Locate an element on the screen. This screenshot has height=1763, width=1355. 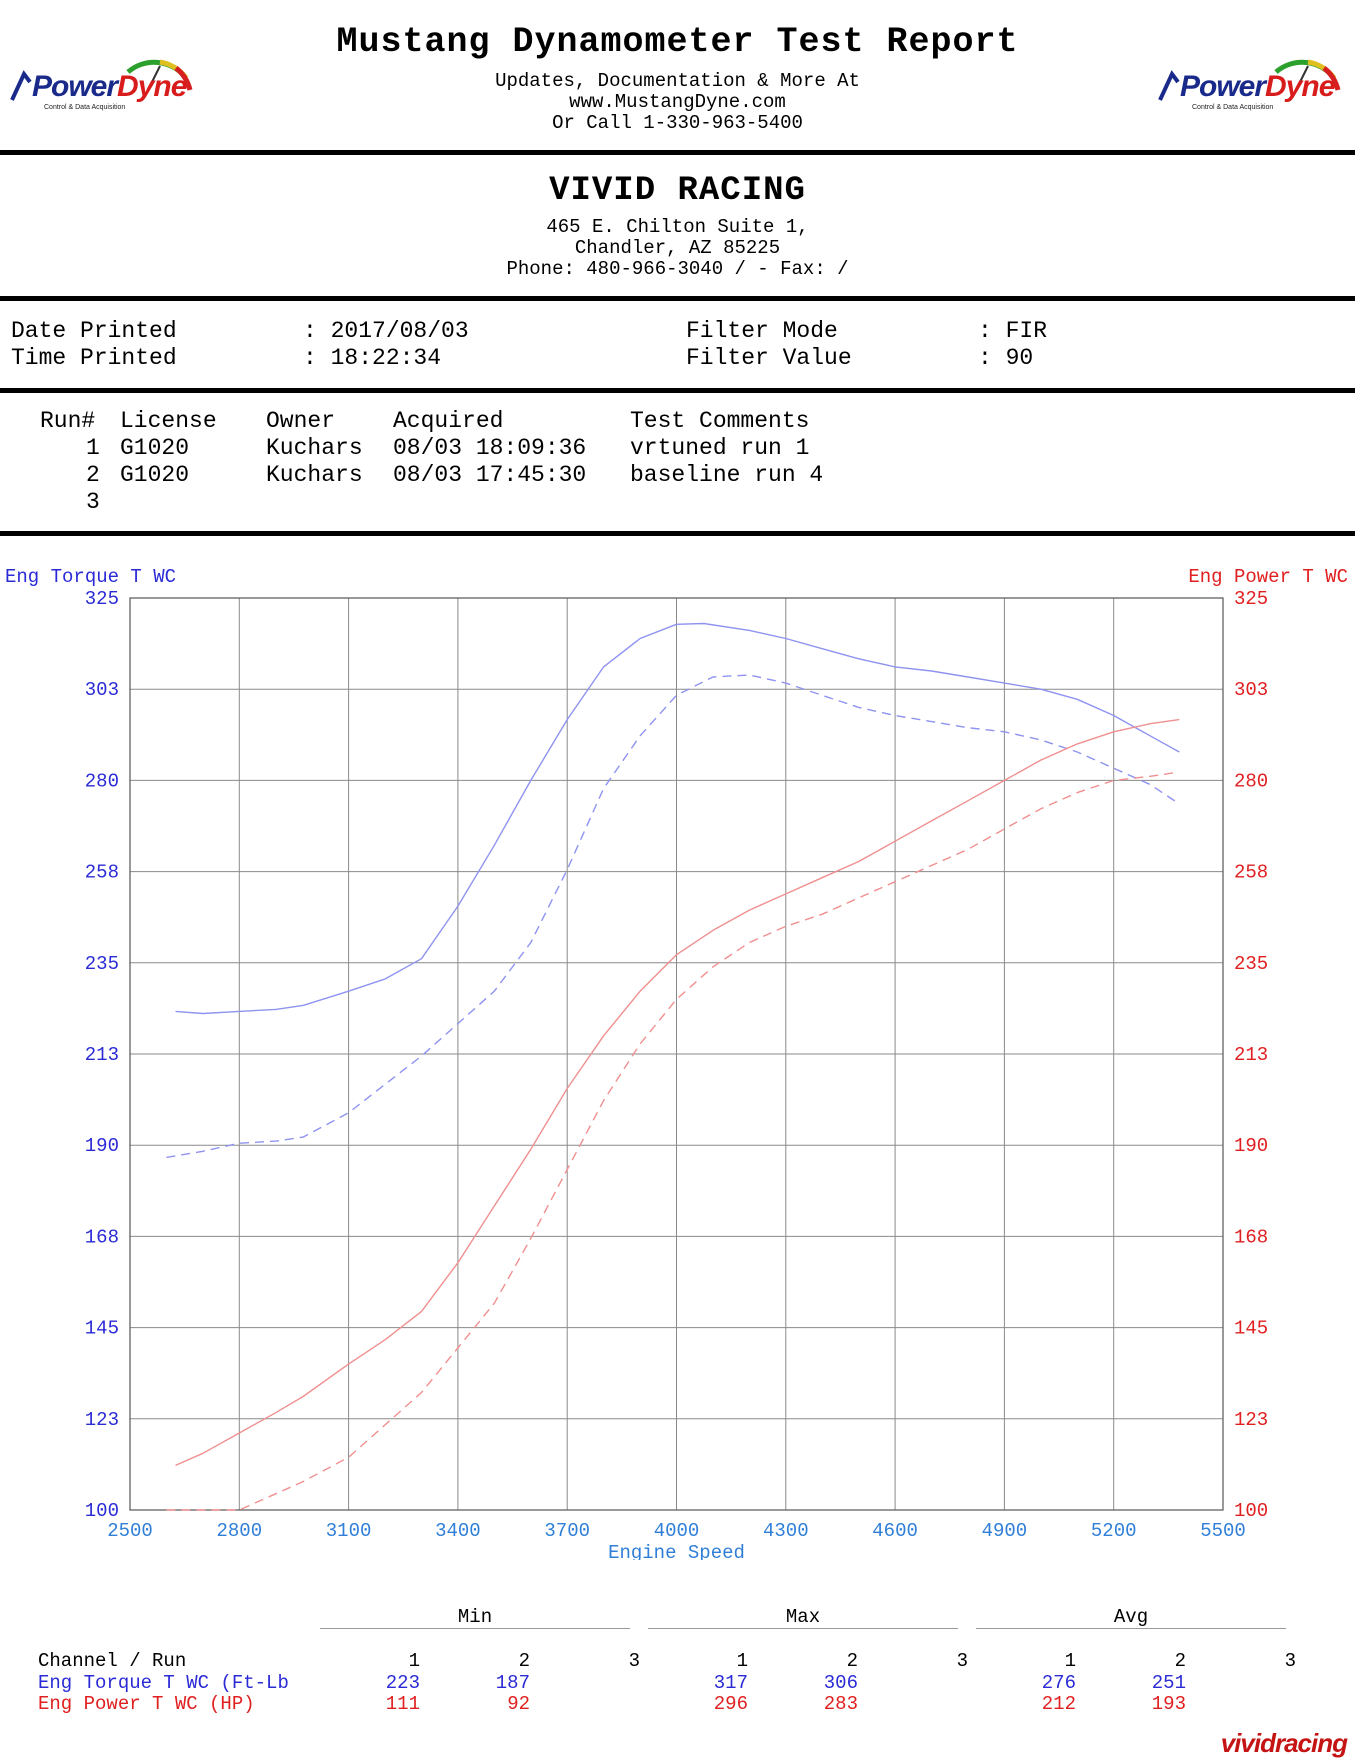
date-printed-value: : 2017/08/03 is located at coordinates (386, 331).